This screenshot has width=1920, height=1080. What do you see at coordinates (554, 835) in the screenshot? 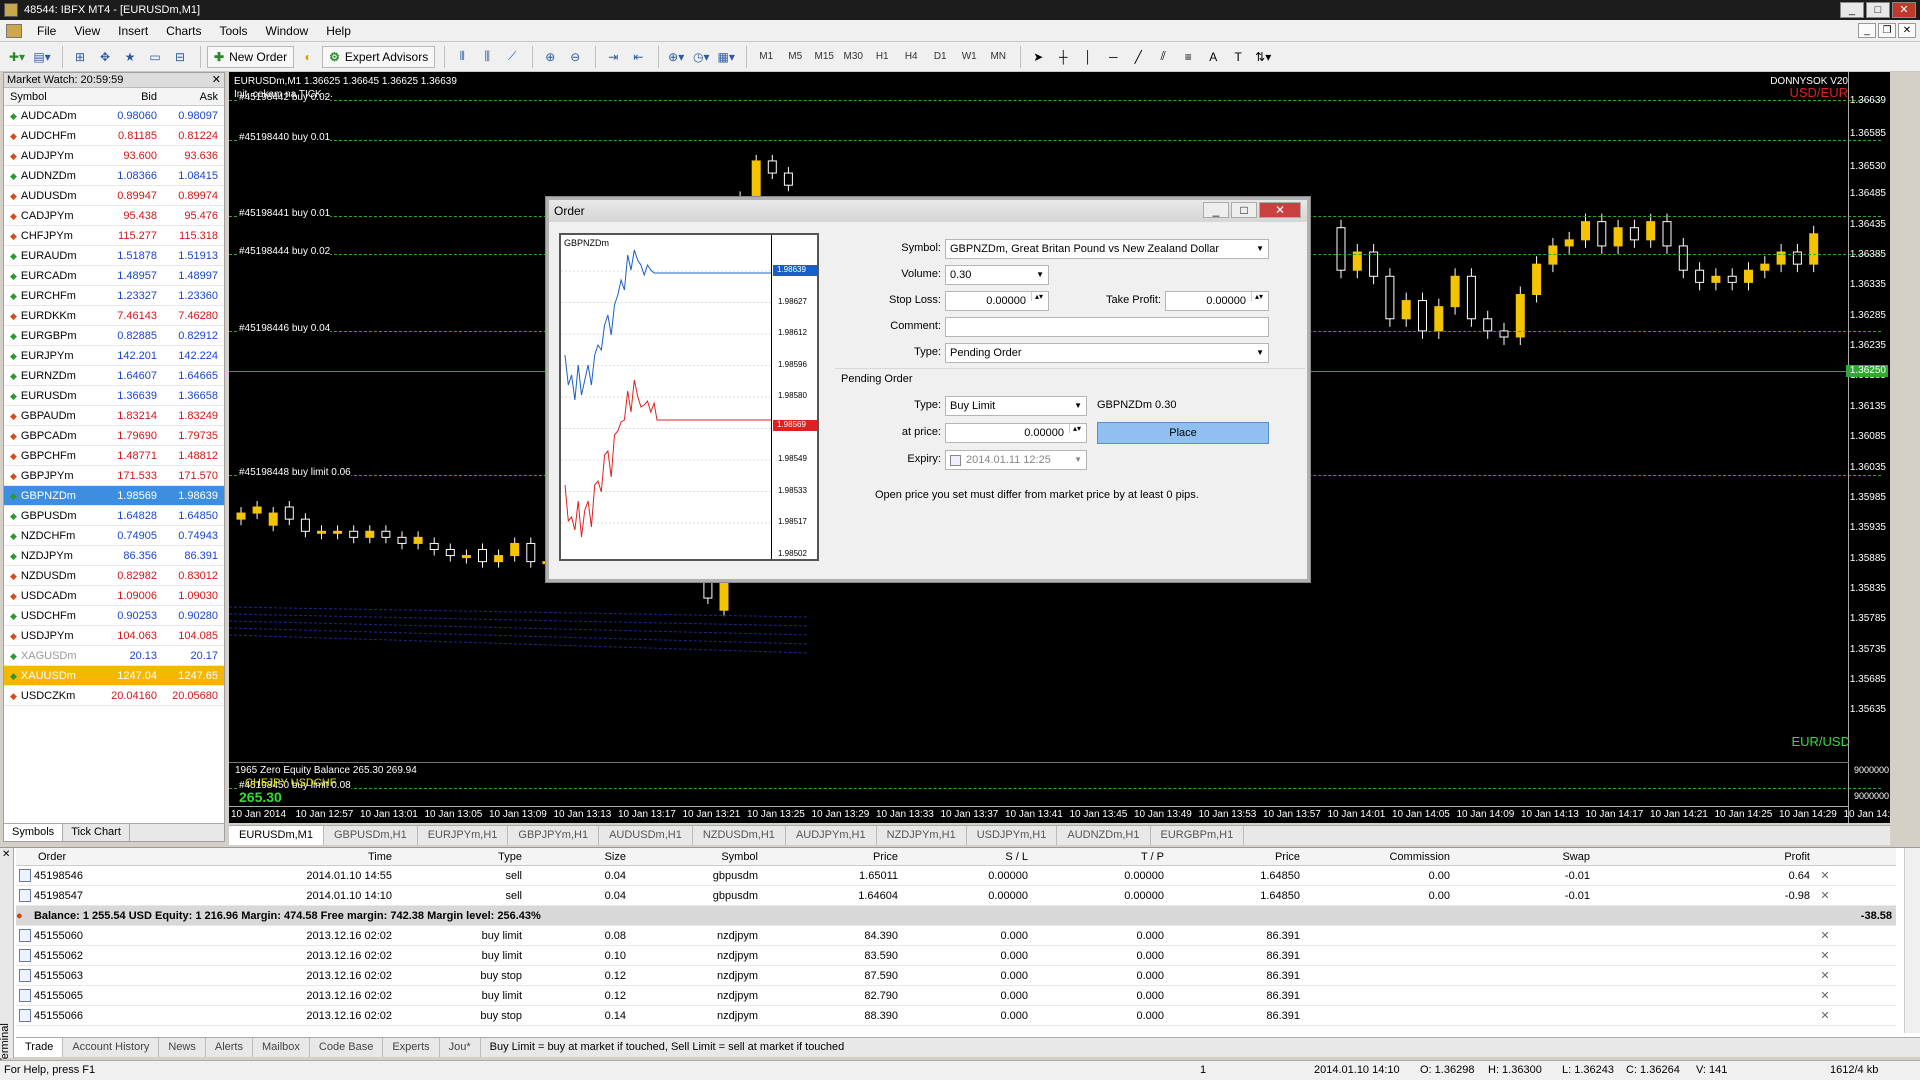
I see `chart-tab: GBPJPYm,H1` at bounding box center [554, 835].